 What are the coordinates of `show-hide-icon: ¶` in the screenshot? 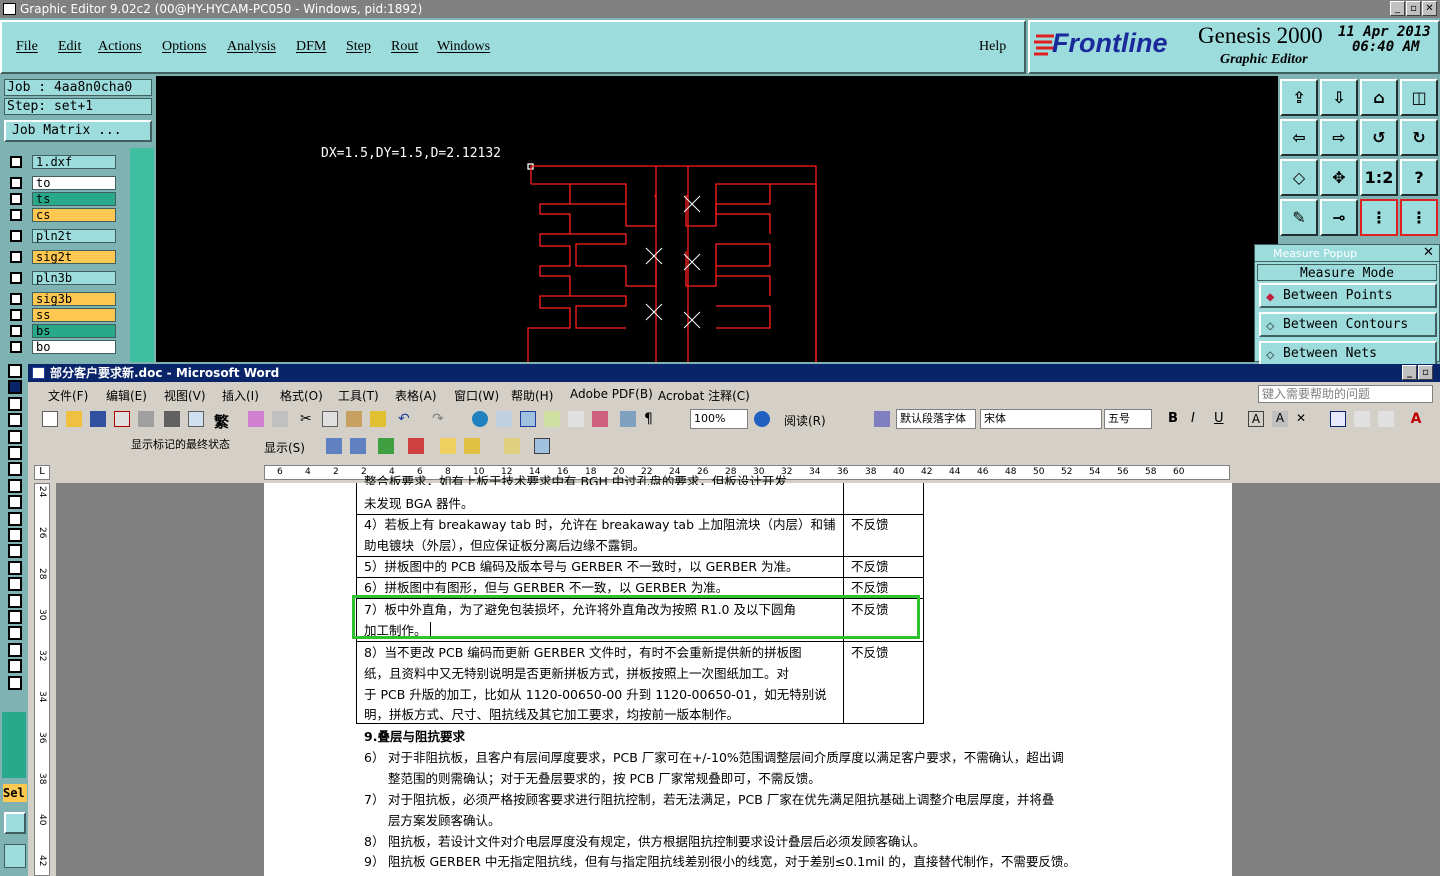 It's located at (648, 419).